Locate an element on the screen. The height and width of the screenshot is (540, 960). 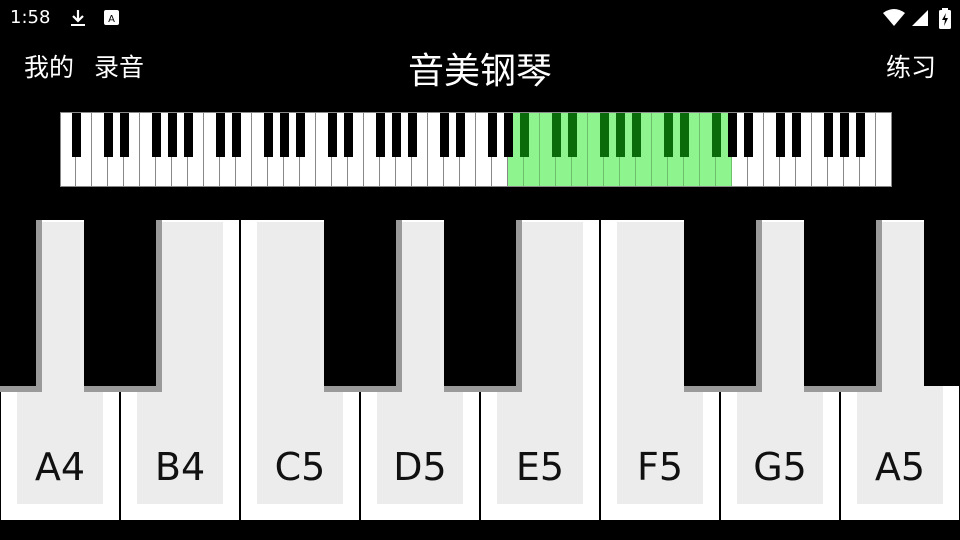
key-label: F5 is located at coordinates (660, 467).